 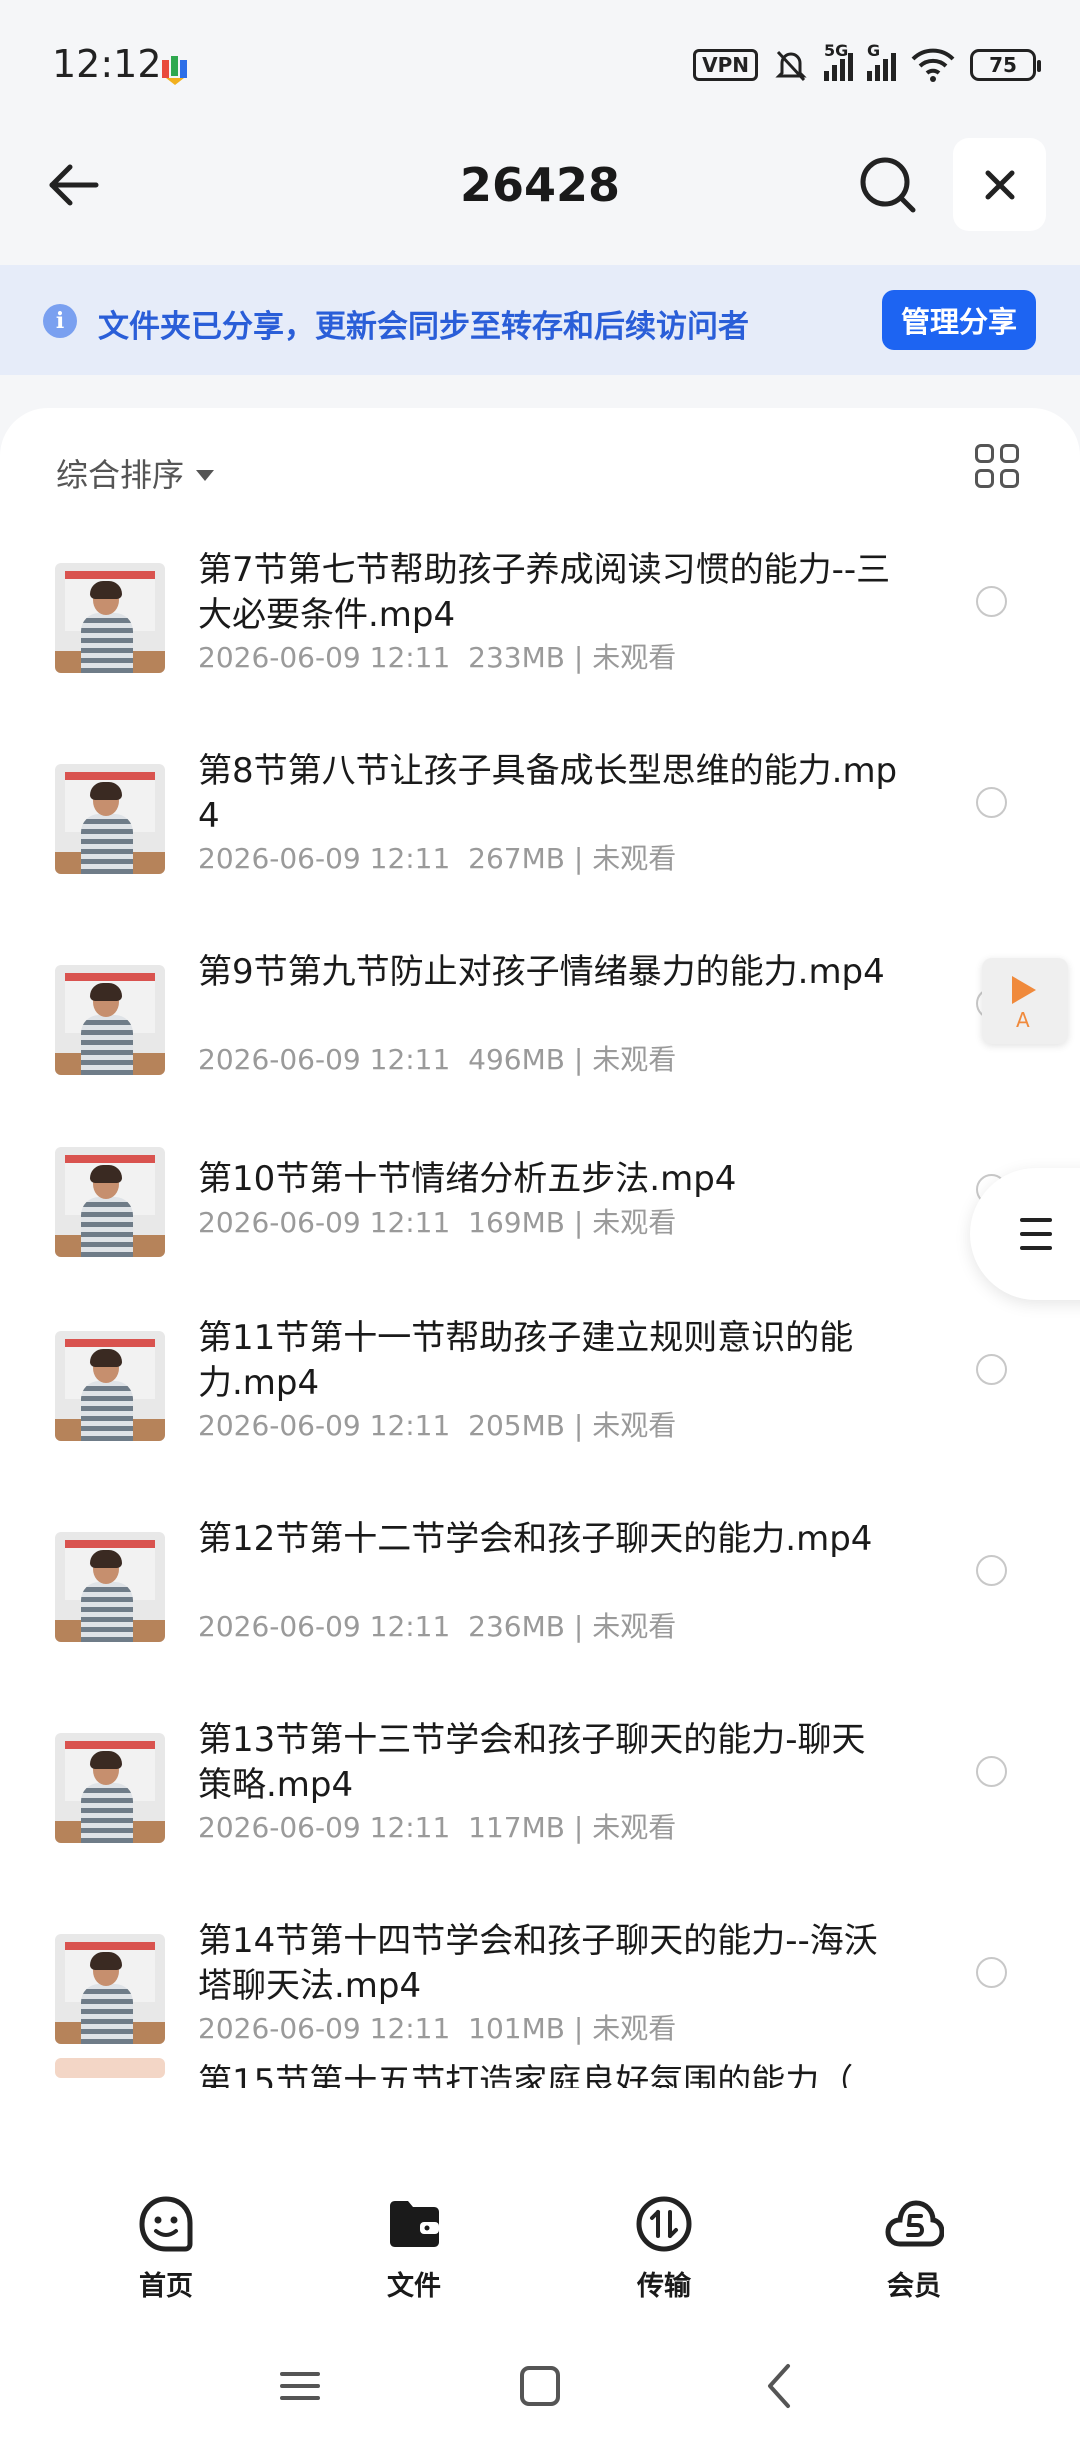 I want to click on floating-player-label: A, so click(x=1023, y=1020).